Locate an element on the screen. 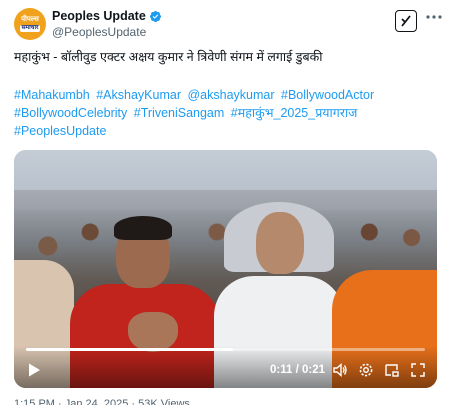  account-name-row: Peoples Update is located at coordinates (107, 16).